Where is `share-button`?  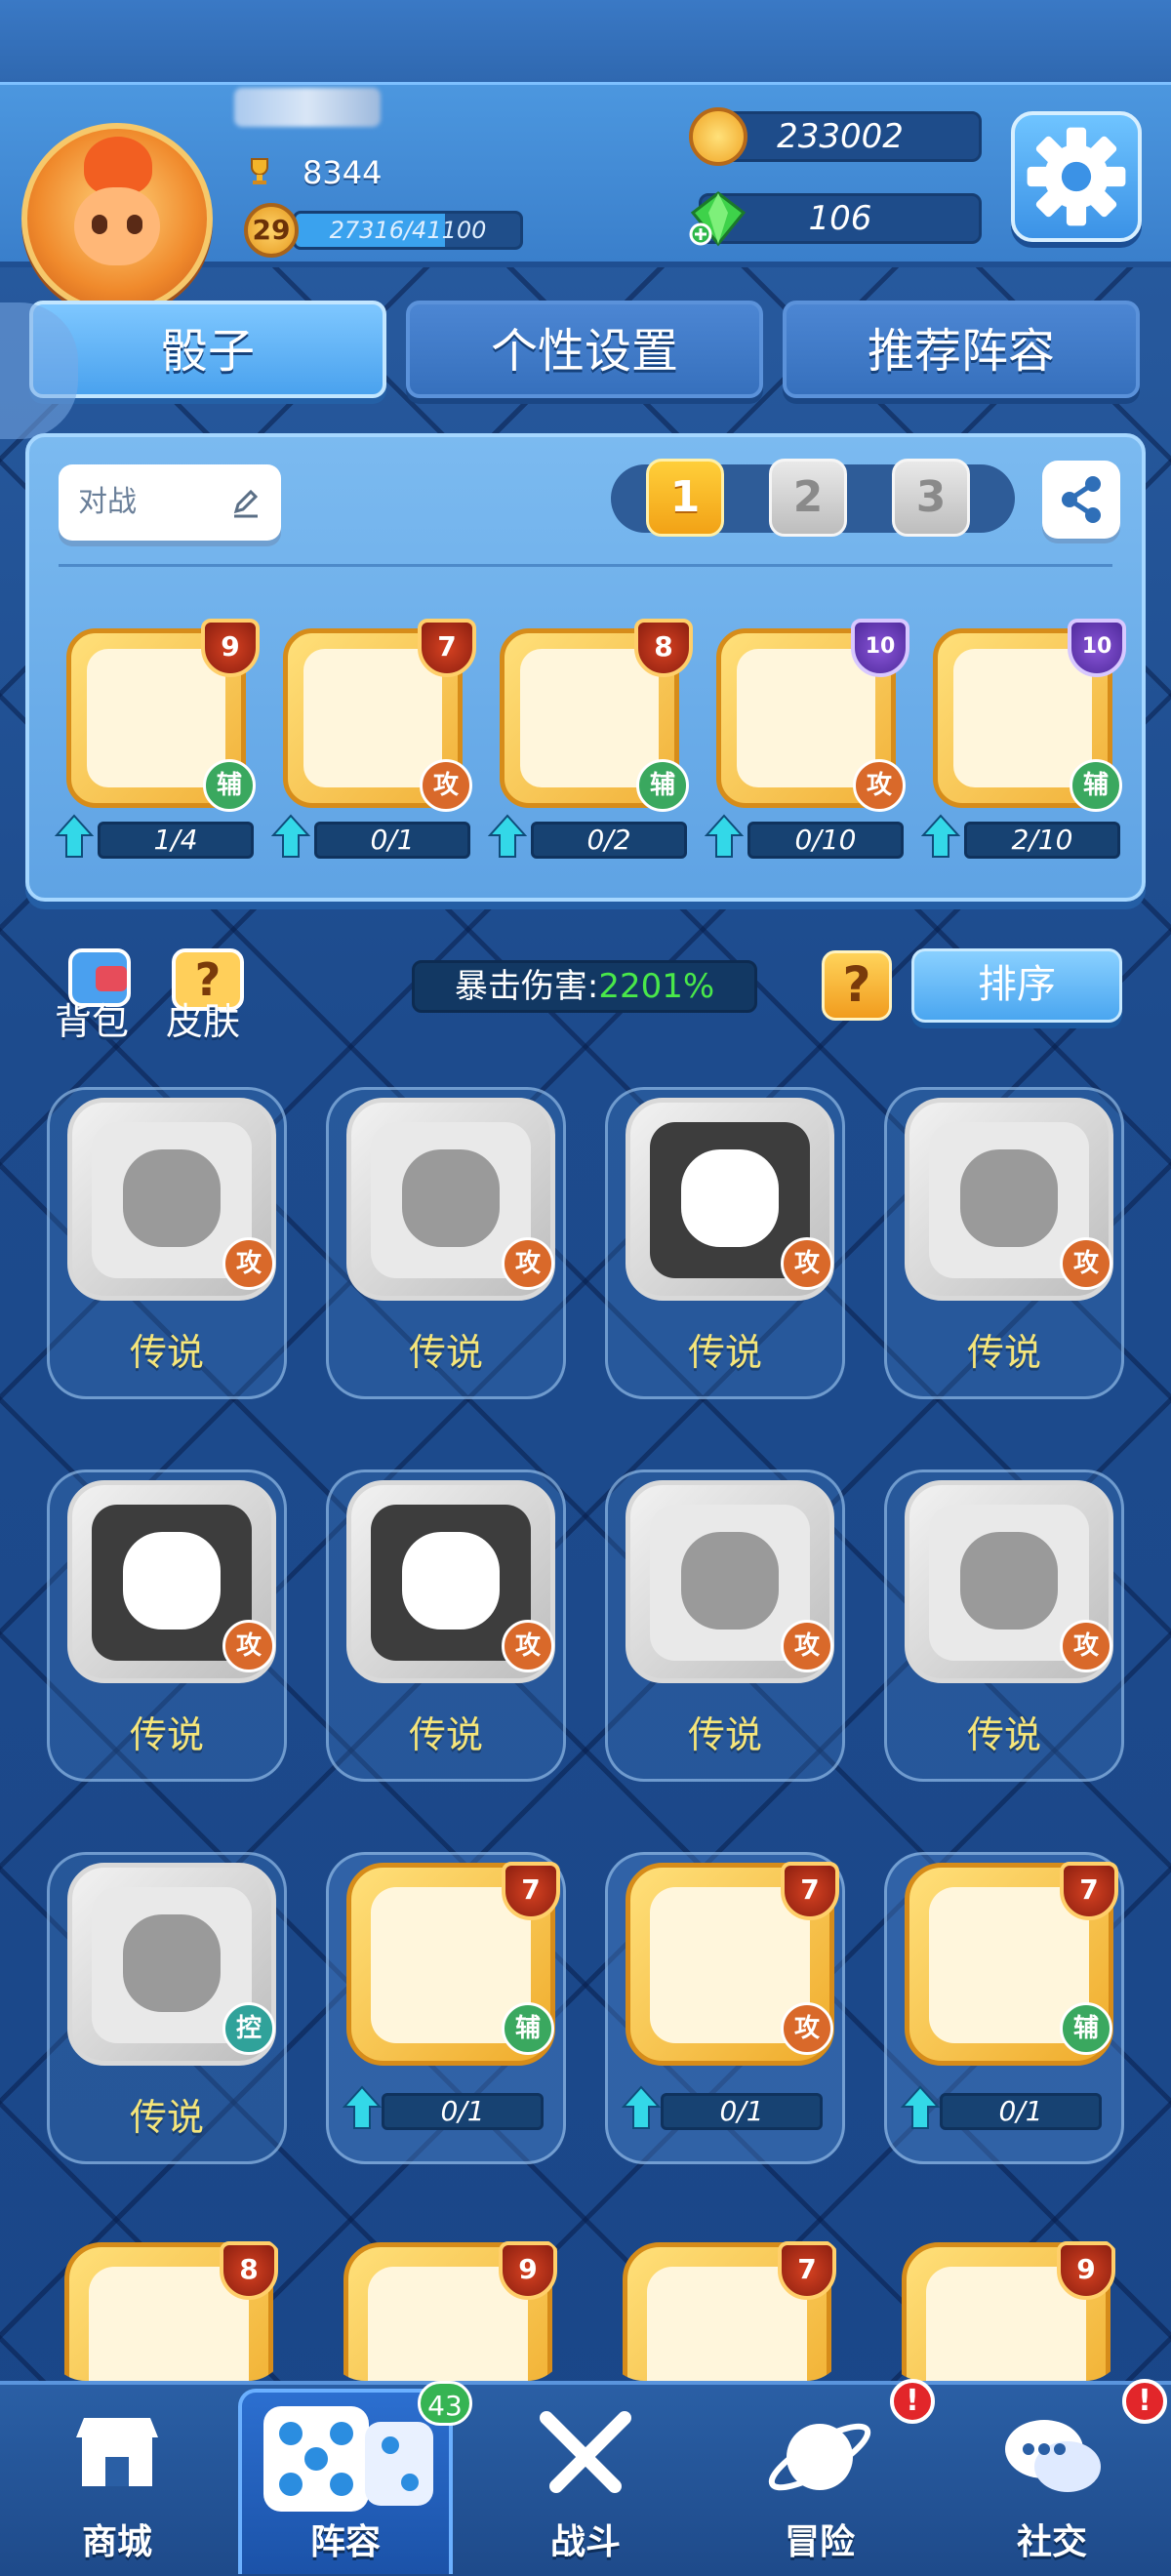
share-button is located at coordinates (1081, 500).